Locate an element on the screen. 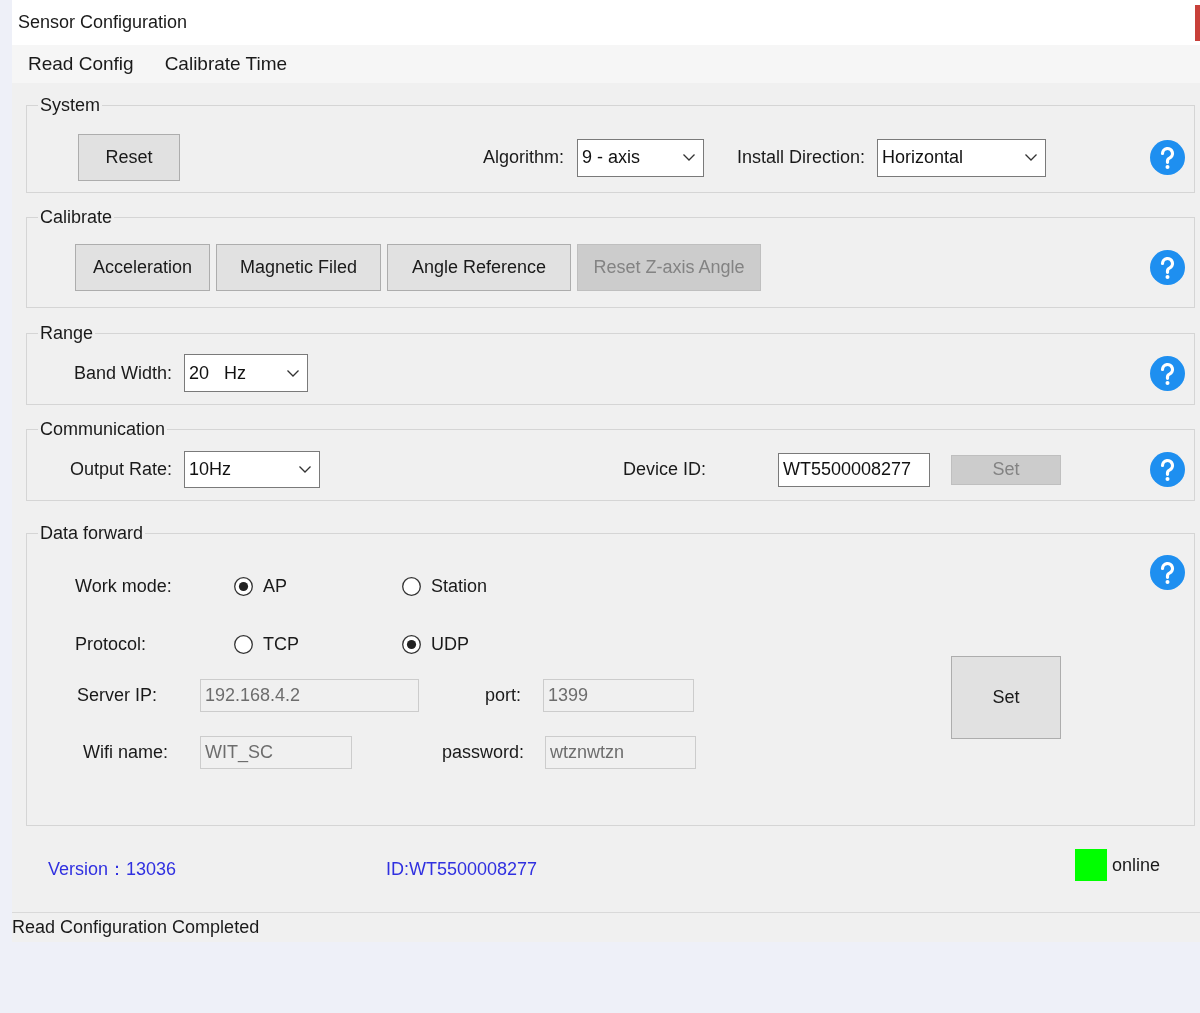  device-id-field: WT5500008277 is located at coordinates (854, 469).